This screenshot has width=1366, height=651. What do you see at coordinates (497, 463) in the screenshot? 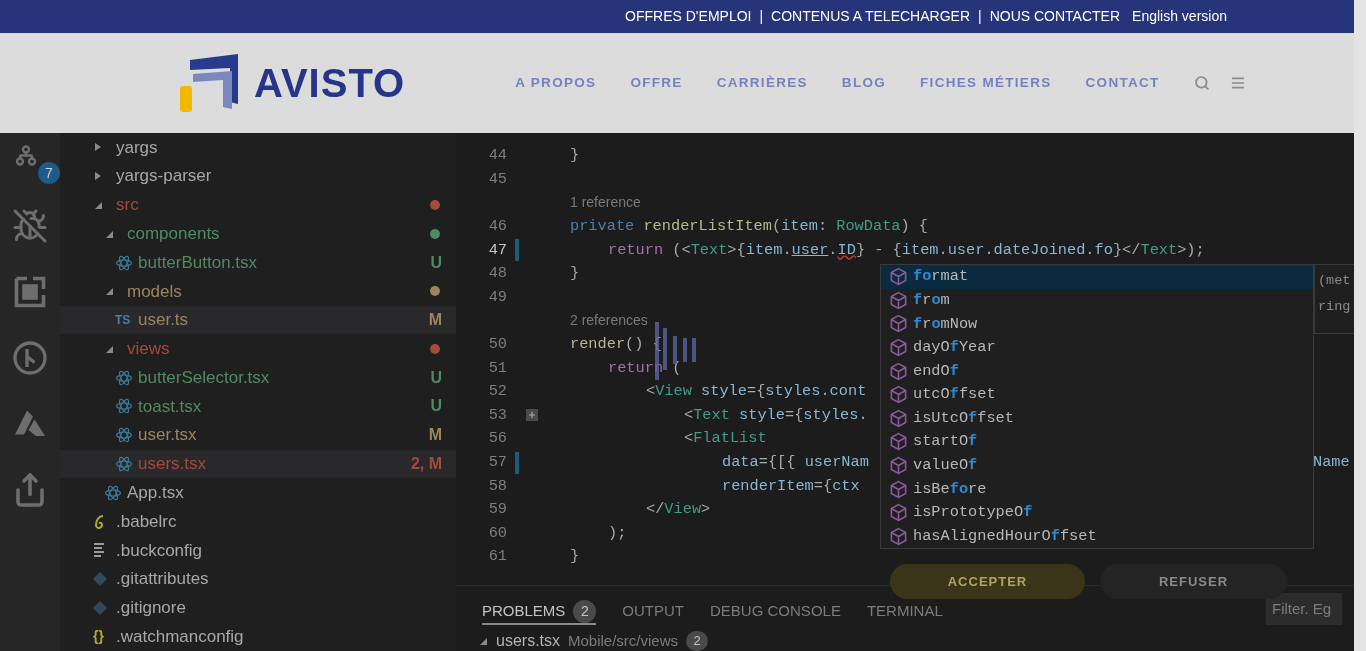
I see `line-number: 57` at bounding box center [497, 463].